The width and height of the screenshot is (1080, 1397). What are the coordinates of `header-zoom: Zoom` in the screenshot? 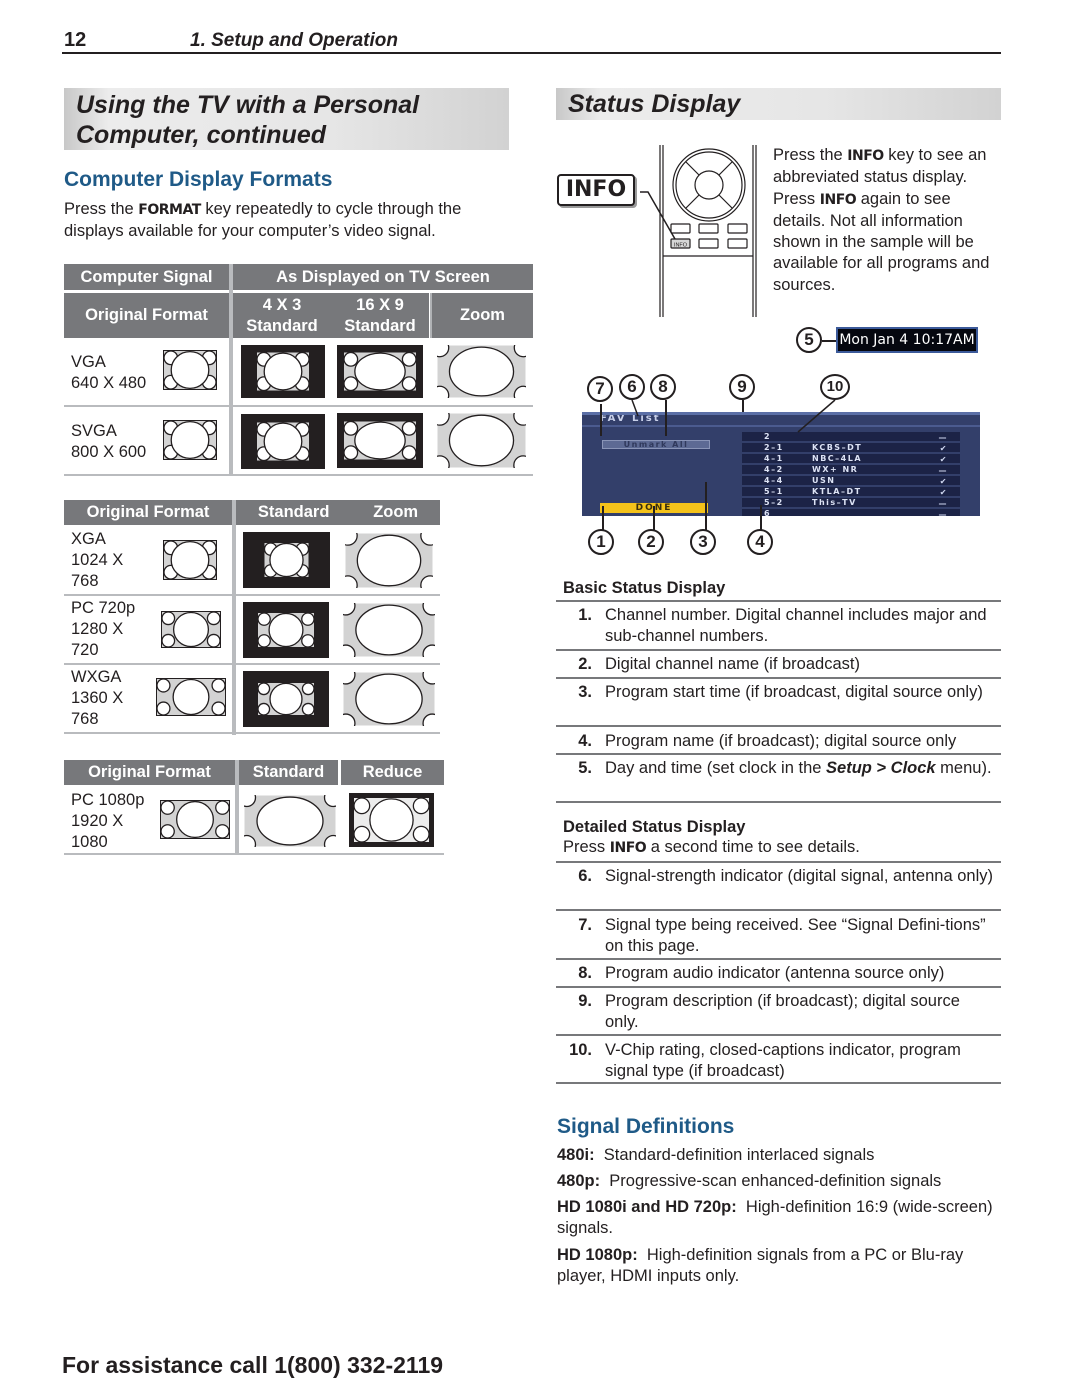 It's located at (482, 315).